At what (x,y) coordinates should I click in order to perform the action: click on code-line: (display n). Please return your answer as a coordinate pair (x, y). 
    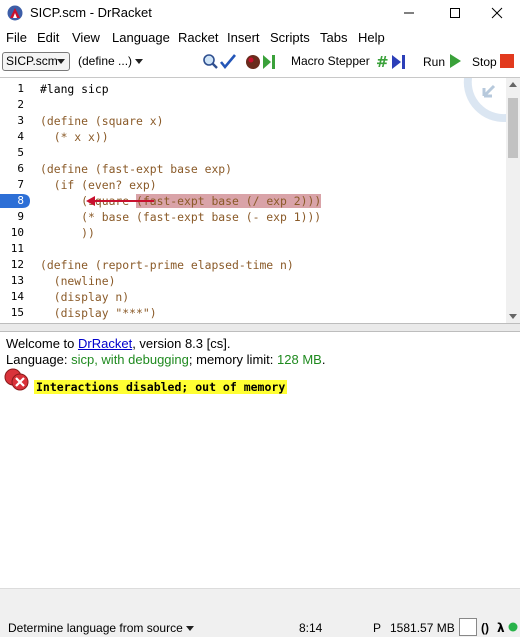
    Looking at the image, I should click on (84, 297).